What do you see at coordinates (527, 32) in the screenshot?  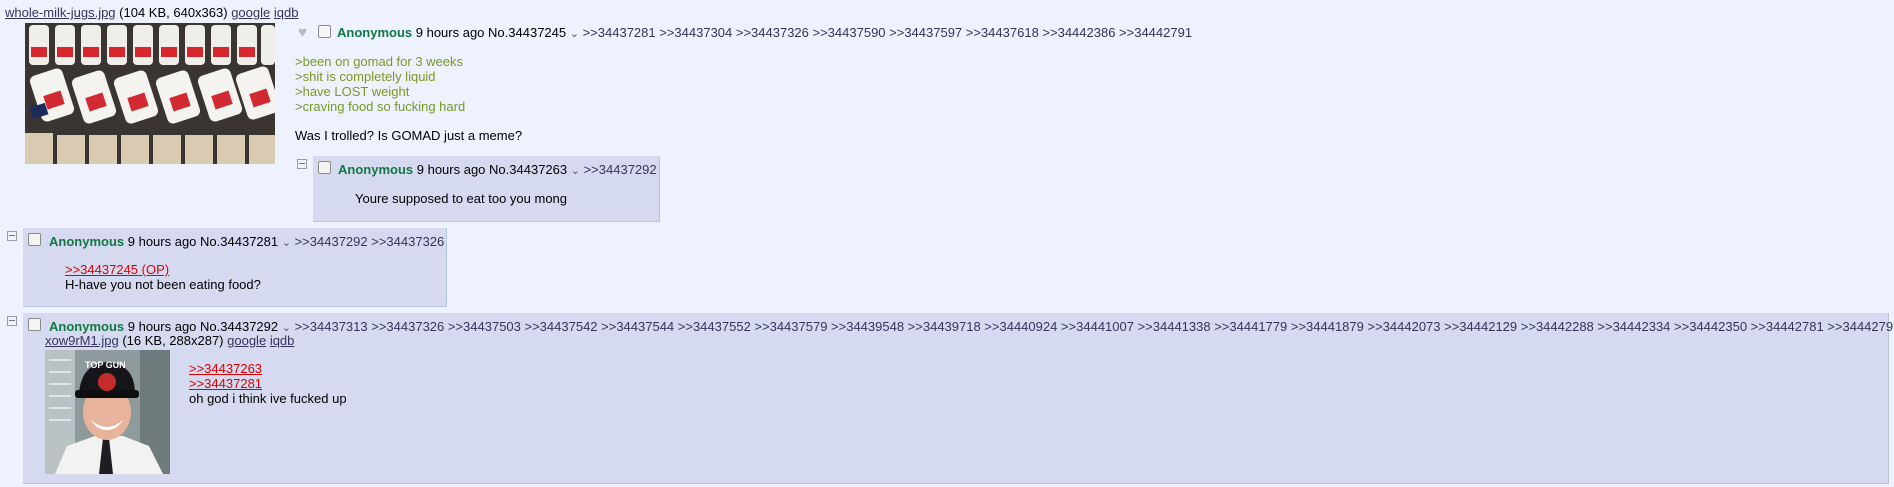 I see `op-post-number: No.34437245` at bounding box center [527, 32].